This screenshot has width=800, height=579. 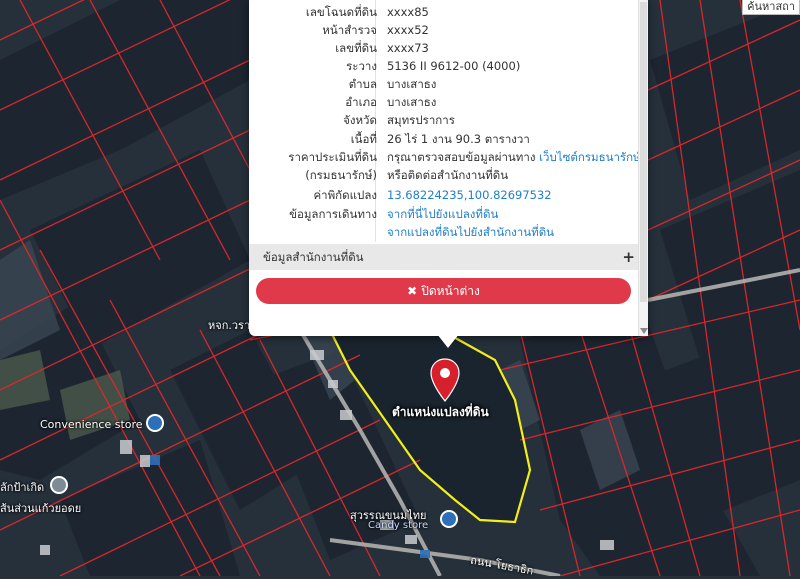 I want to click on travel-row-2: จากแปลงที่ดินไปยังสำนักงานที่ดิน, so click(x=444, y=232).